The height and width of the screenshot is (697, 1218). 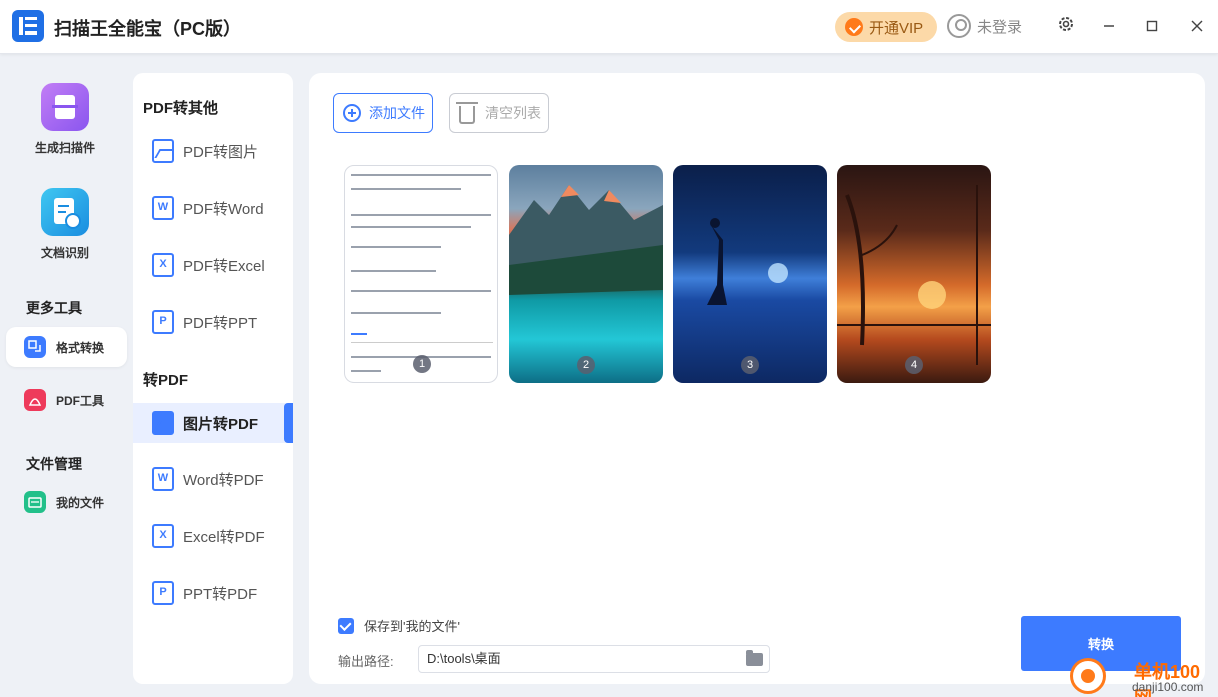 I want to click on add-circle-icon, so click(x=352, y=113).